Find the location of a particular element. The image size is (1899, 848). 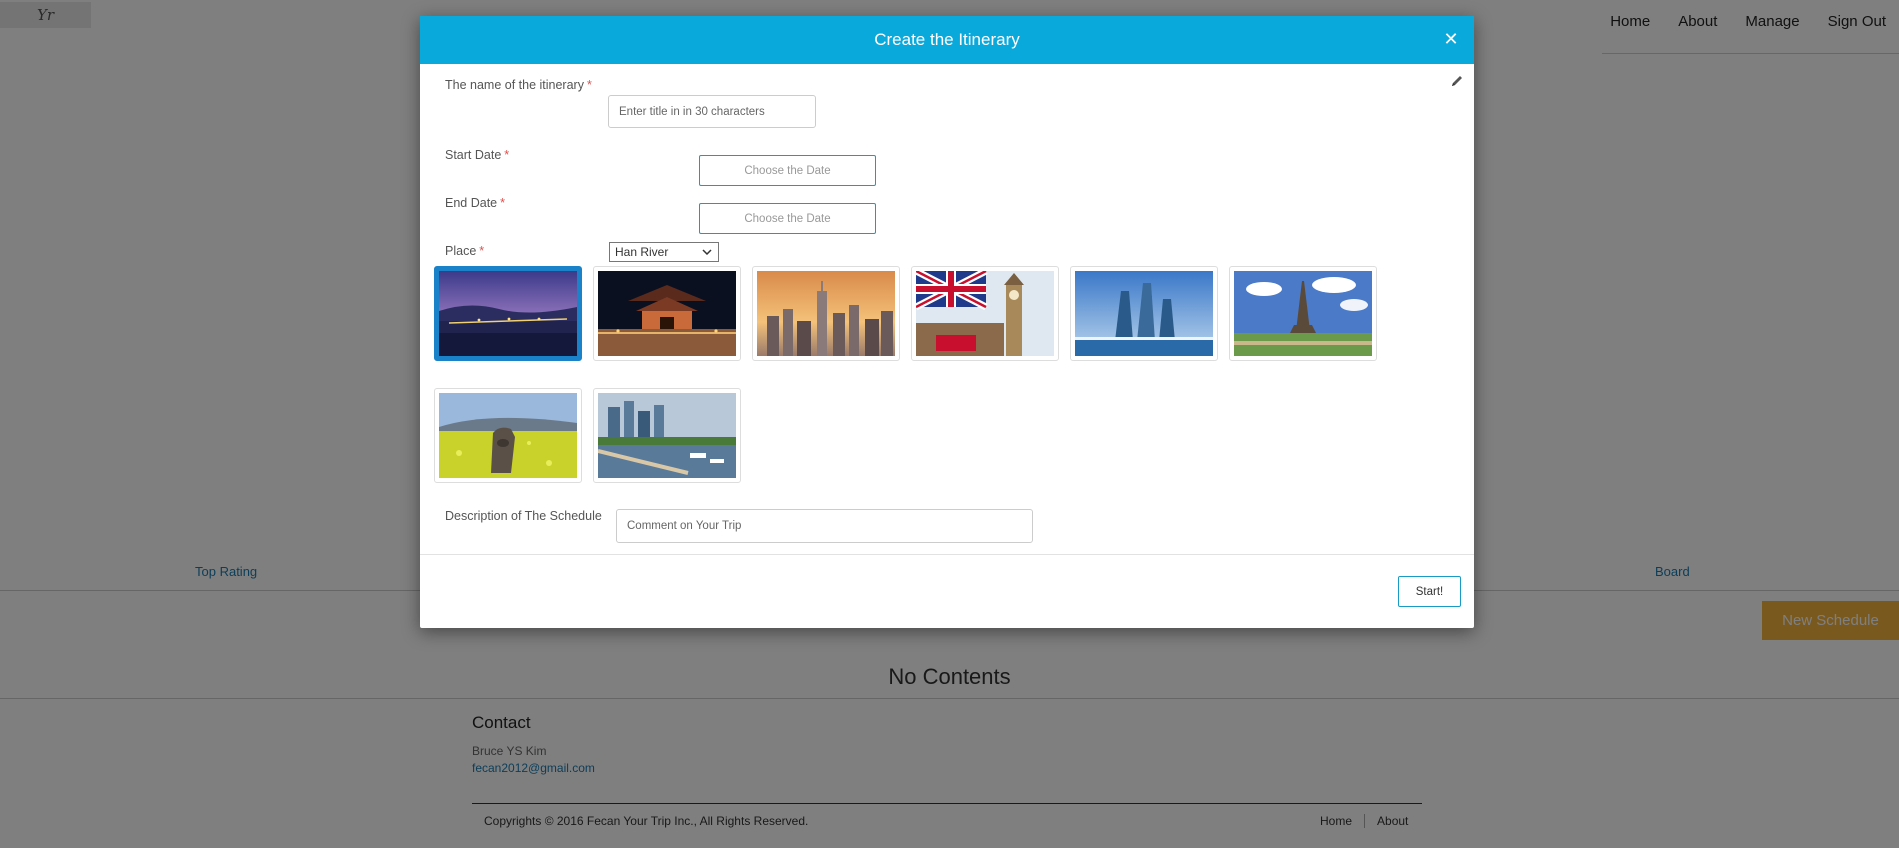

modal-header: Create the Itinerary ✕ is located at coordinates (947, 40).